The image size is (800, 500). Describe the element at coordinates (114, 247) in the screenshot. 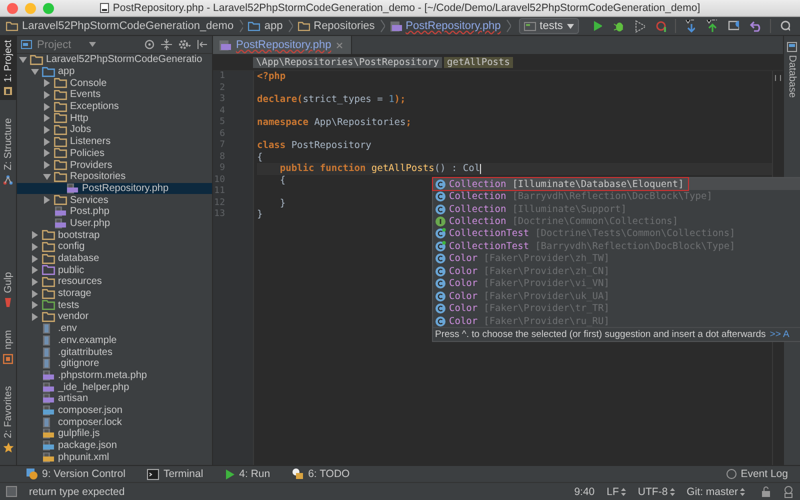

I see `tree-item: config` at that location.